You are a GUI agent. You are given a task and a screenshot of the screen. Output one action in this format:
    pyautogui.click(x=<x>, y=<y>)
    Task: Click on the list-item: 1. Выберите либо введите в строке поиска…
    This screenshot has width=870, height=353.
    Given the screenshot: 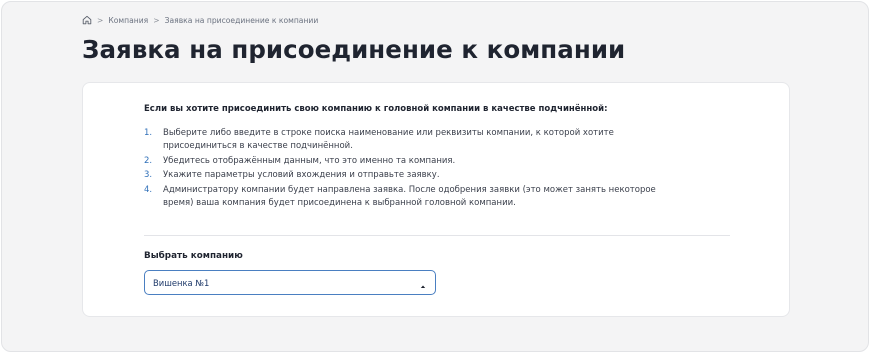 What is the action you would take?
    pyautogui.click(x=404, y=140)
    